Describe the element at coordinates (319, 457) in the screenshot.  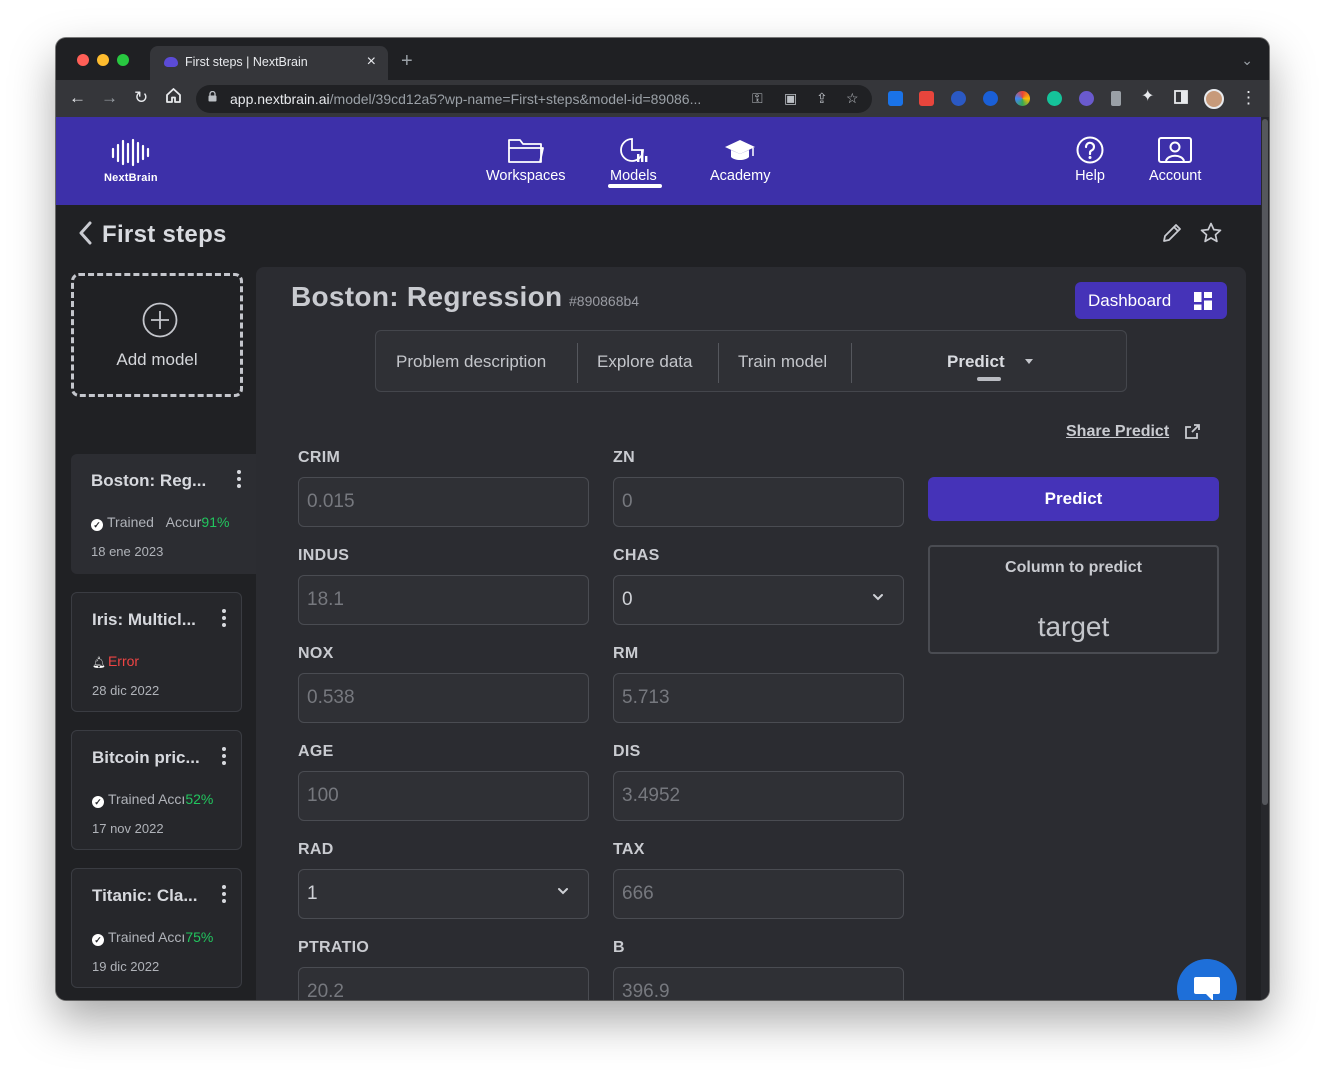
I see `field-label-crim: CRIM` at that location.